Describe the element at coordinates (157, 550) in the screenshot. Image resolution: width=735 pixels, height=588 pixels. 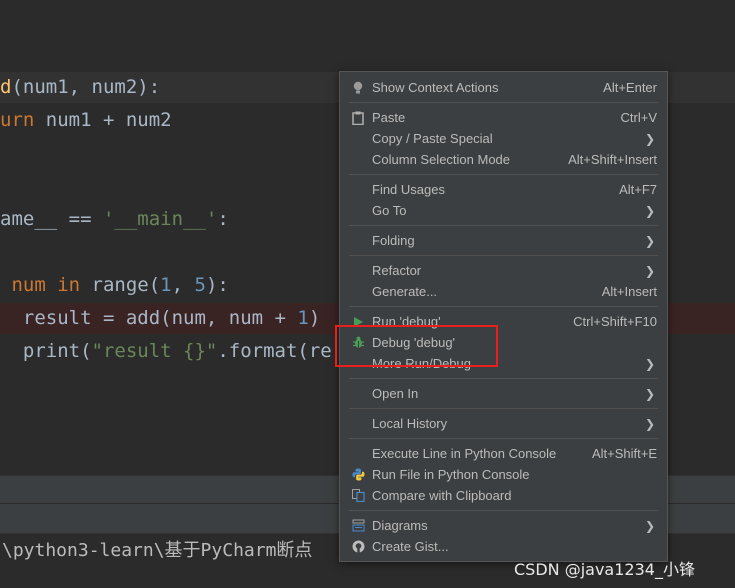
I see `path-text: \python3-learn\基于PyCharm断点` at that location.